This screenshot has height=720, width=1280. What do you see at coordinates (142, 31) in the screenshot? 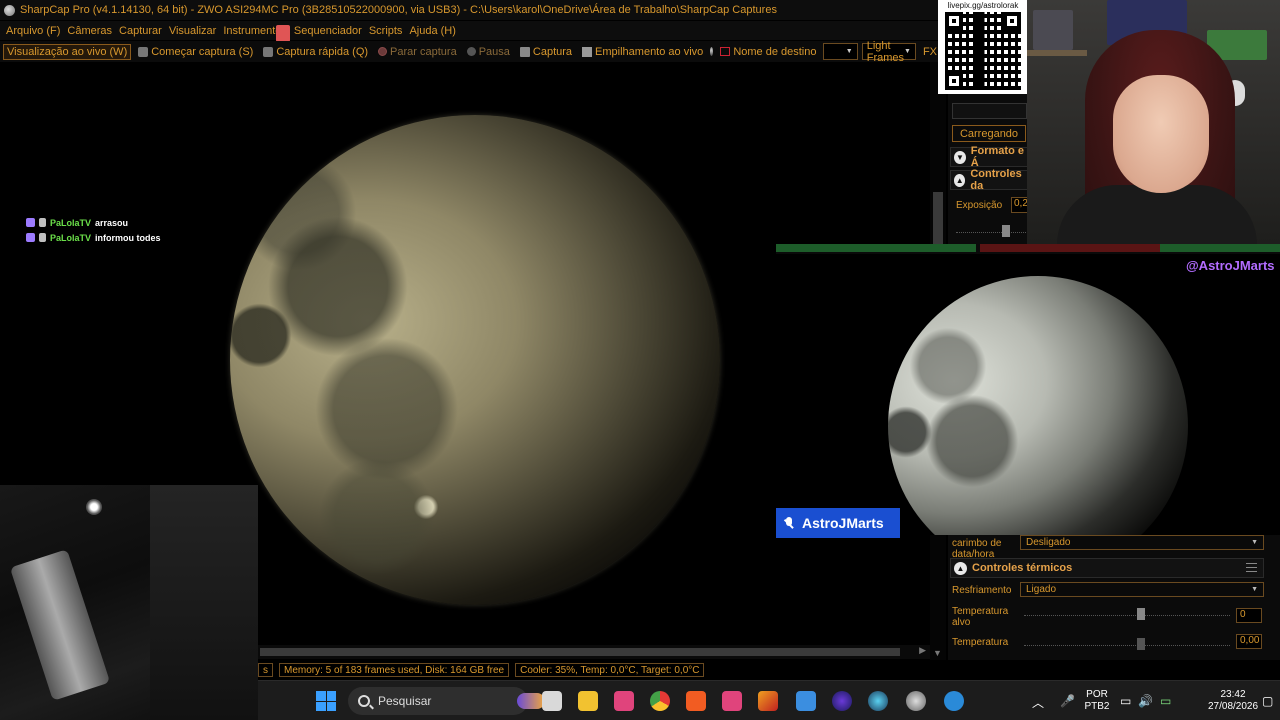
I see `menu-capturar: Capturar` at bounding box center [142, 31].